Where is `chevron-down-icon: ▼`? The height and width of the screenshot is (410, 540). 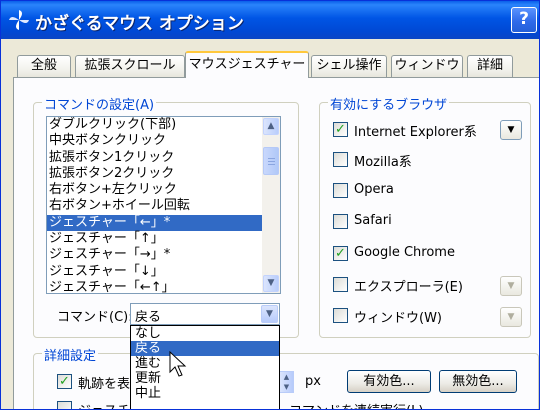
chevron-down-icon: ▼ is located at coordinates (269, 314).